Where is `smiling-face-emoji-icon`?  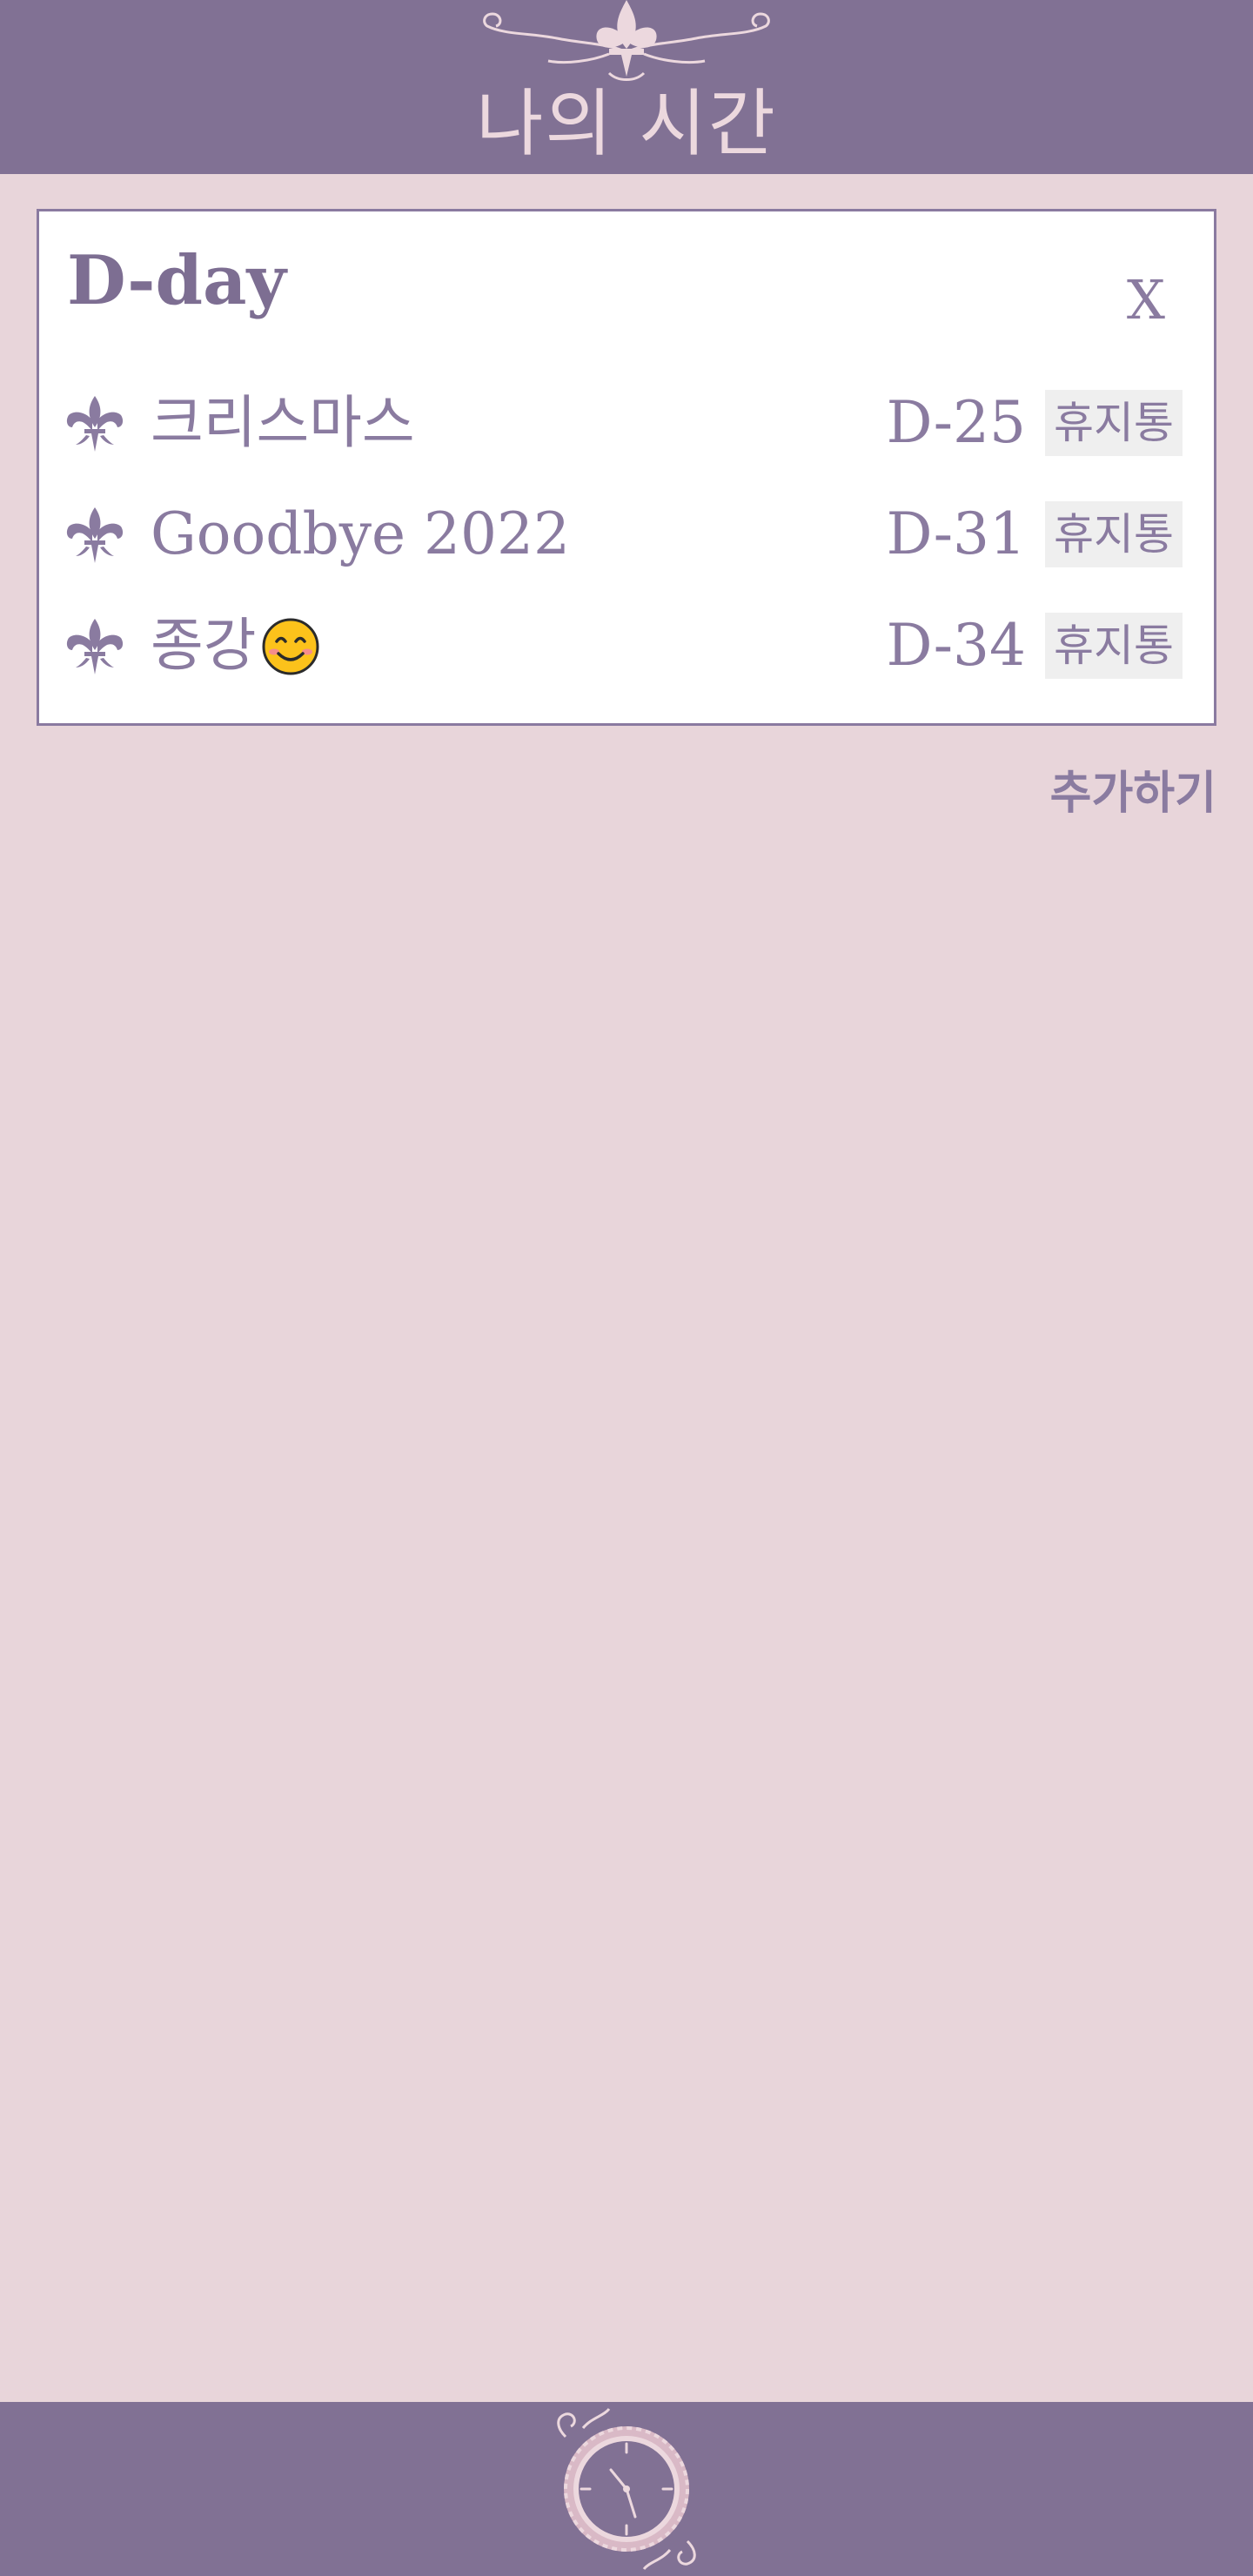 smiling-face-emoji-icon is located at coordinates (290, 646).